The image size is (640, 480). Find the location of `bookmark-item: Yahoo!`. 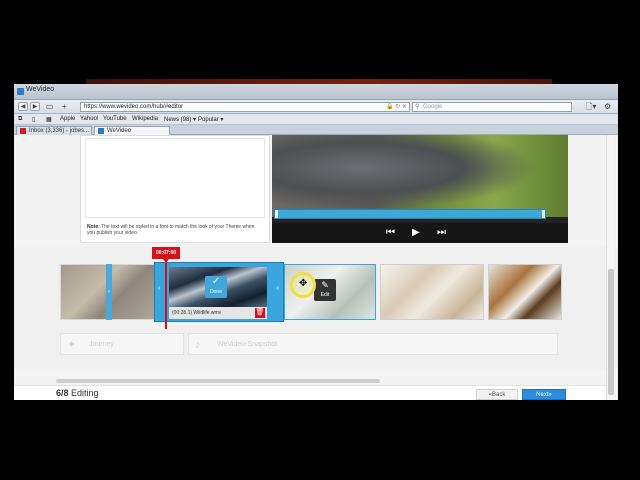

bookmark-item: Yahoo! is located at coordinates (89, 119).